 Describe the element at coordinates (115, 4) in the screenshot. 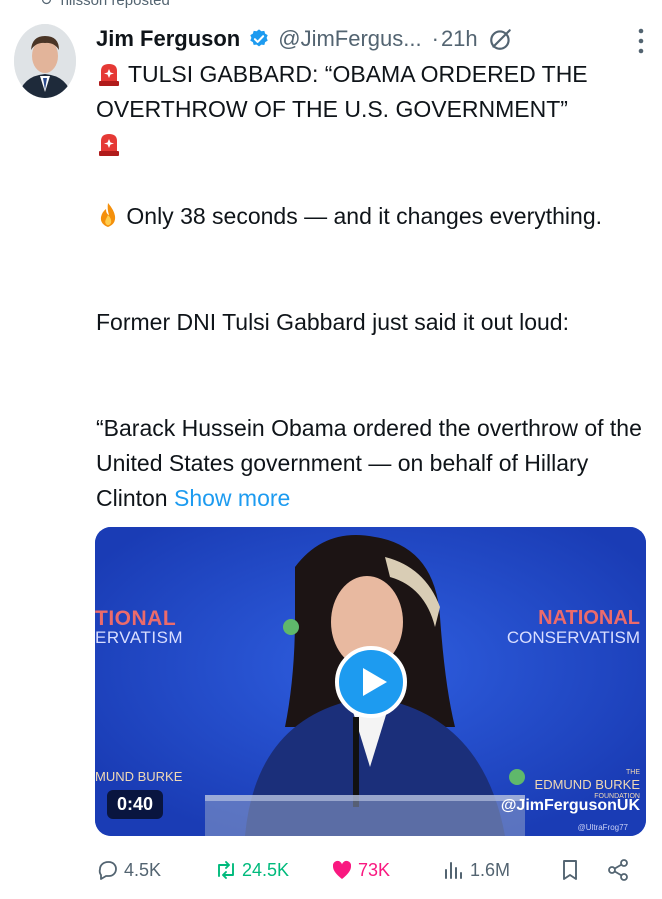

I see `repost-label: nilsson reposted` at that location.